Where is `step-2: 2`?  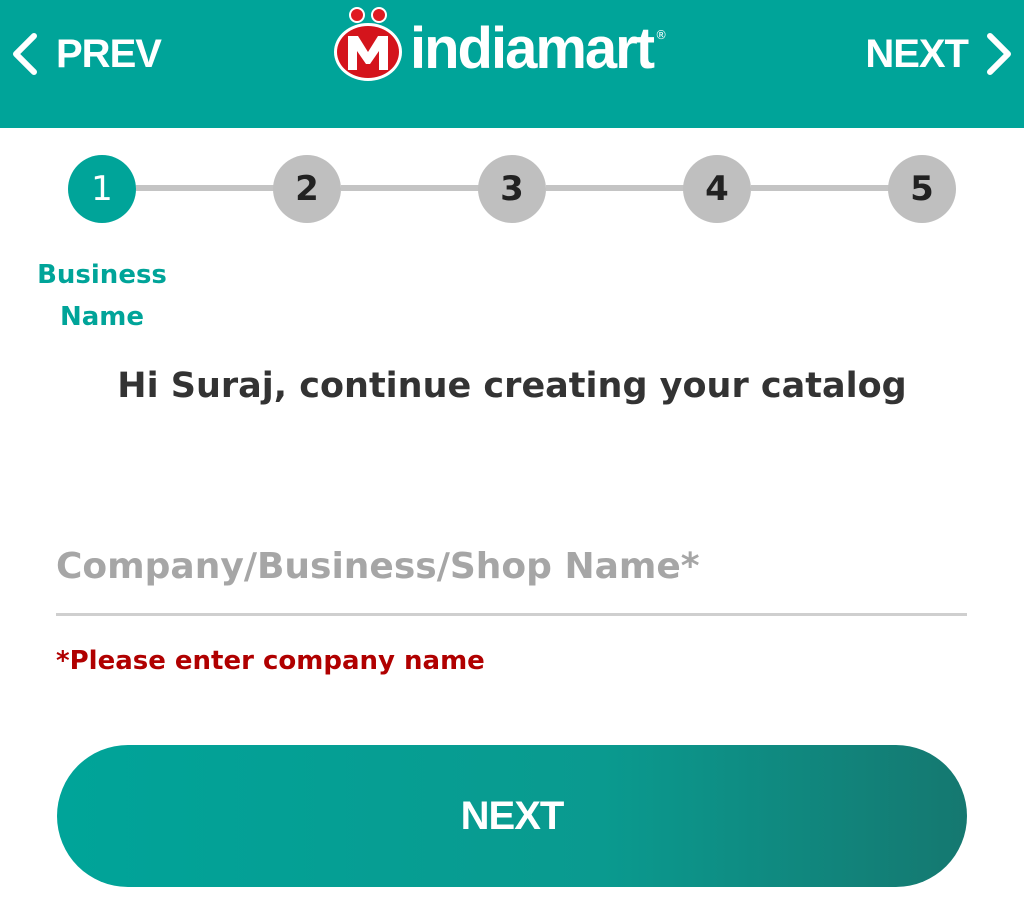 step-2: 2 is located at coordinates (307, 189).